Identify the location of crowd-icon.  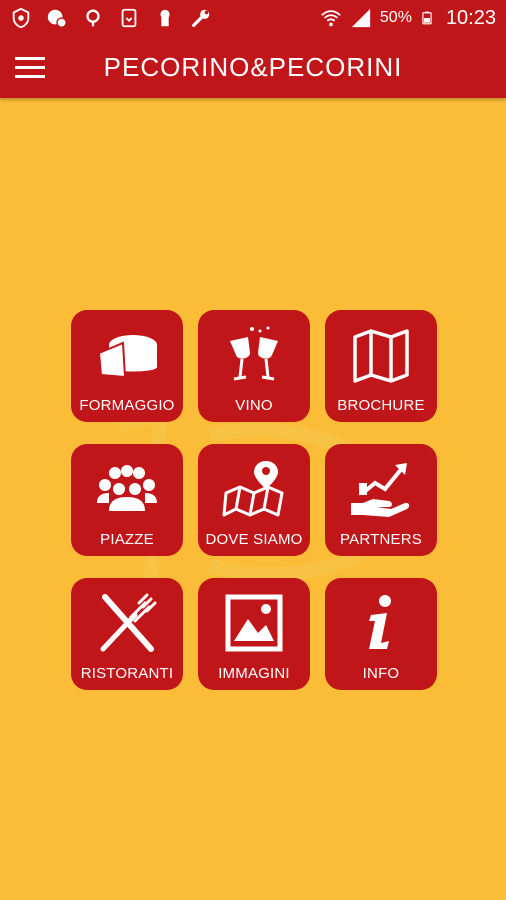
(127, 488).